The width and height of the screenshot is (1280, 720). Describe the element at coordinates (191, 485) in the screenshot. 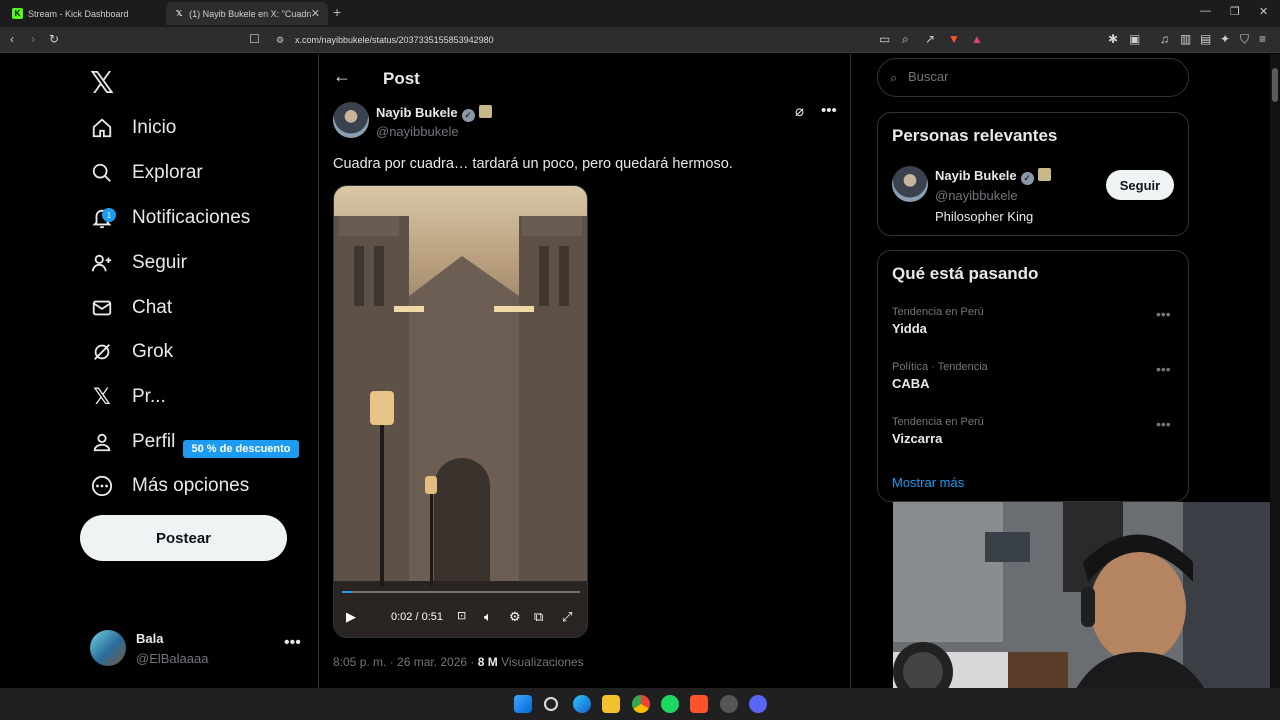

I see `sidebar-item-label: Más opciones` at that location.